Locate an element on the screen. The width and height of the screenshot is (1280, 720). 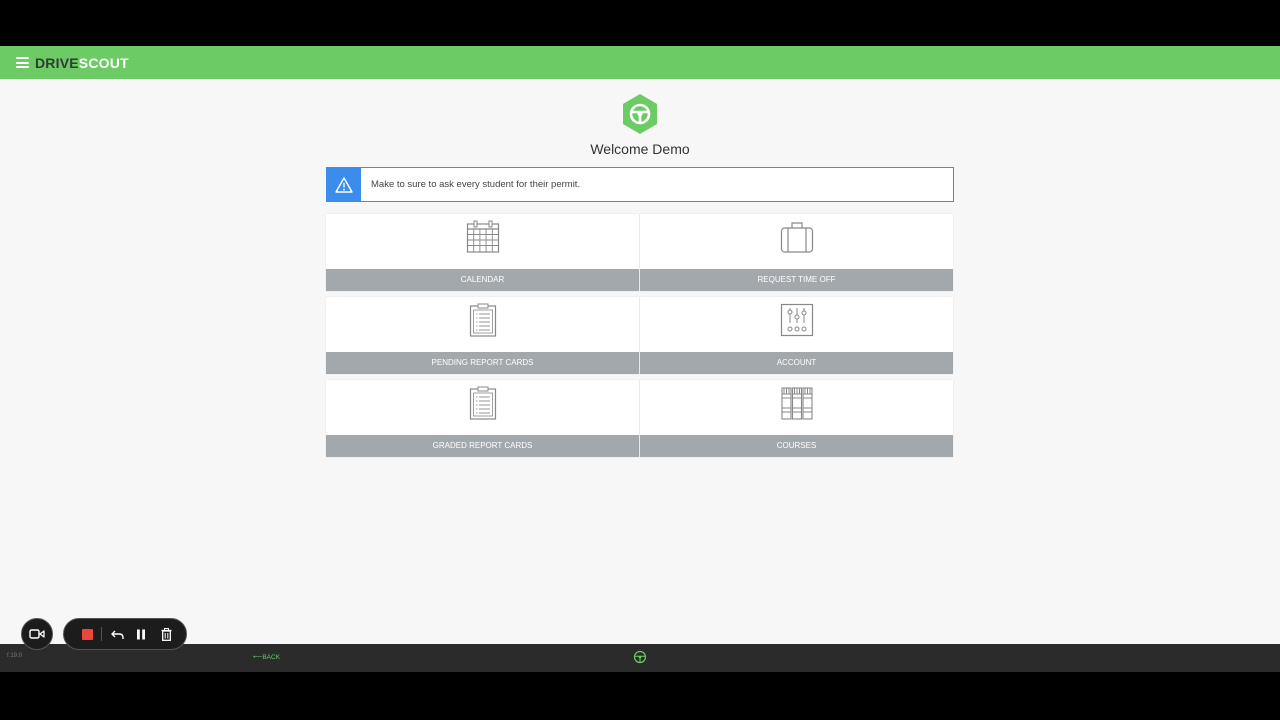
steering-wheel-icon is located at coordinates (640, 657).